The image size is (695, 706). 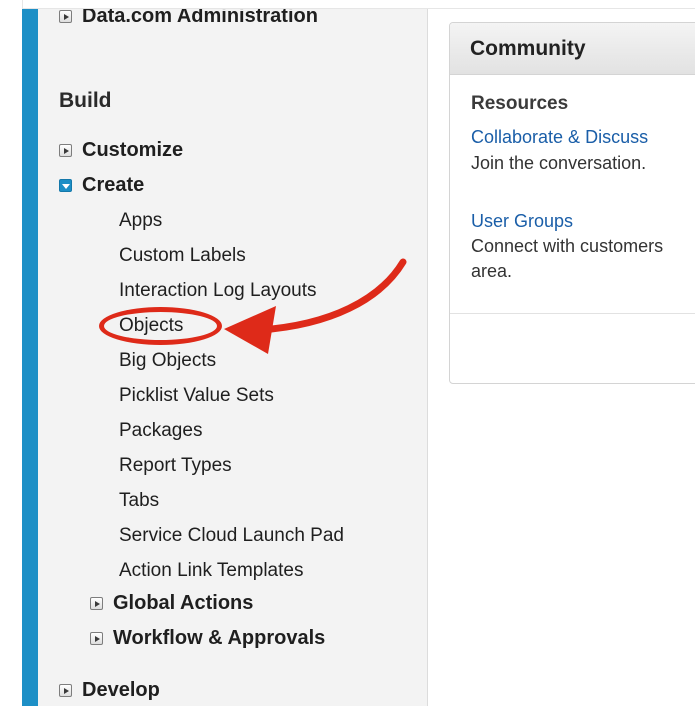 What do you see at coordinates (572, 49) in the screenshot?
I see `community-panel-title: Community` at bounding box center [572, 49].